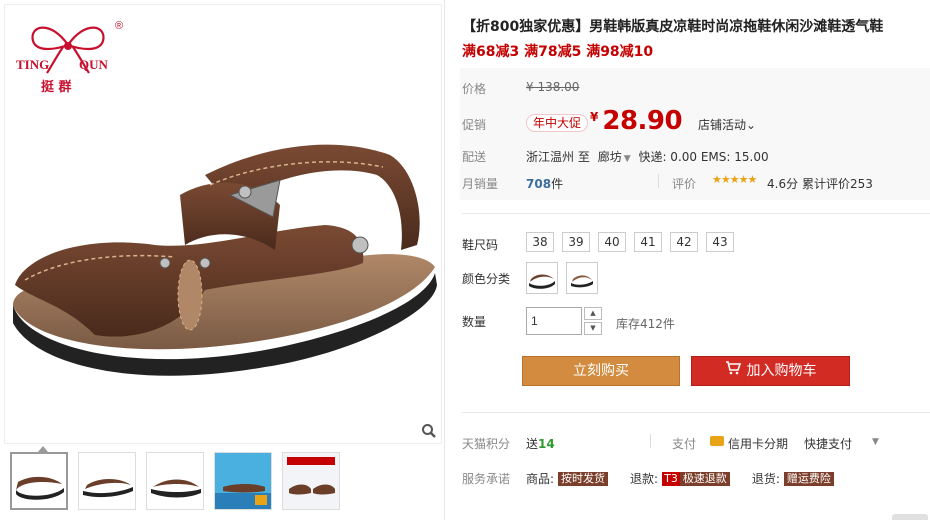 This screenshot has width=930, height=520. Describe the element at coordinates (703, 157) in the screenshot. I see `ship-fees: 快递: 0.00 EMS: 15.00` at that location.